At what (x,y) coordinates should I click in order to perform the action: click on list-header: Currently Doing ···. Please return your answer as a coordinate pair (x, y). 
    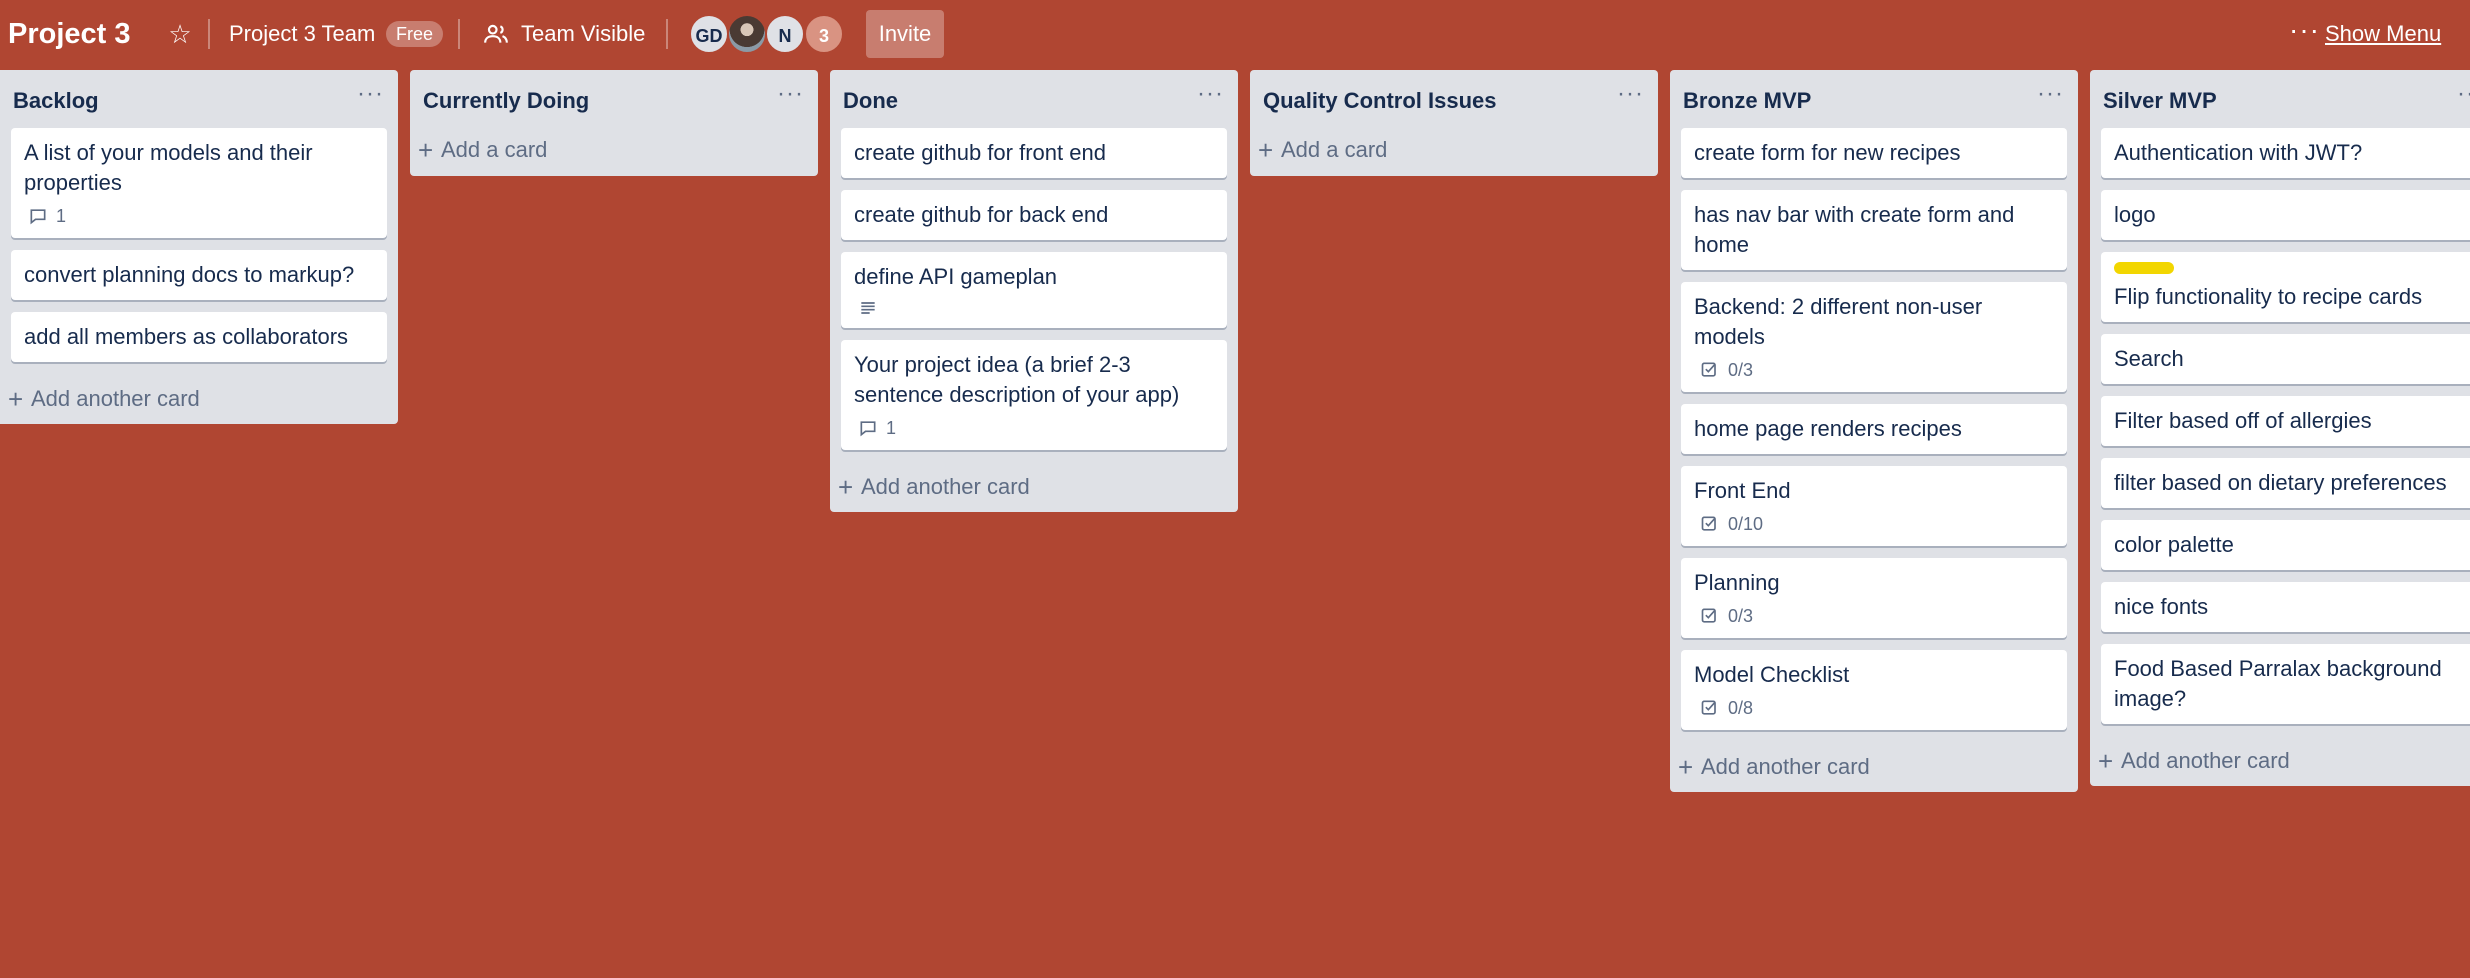
    Looking at the image, I should click on (614, 99).